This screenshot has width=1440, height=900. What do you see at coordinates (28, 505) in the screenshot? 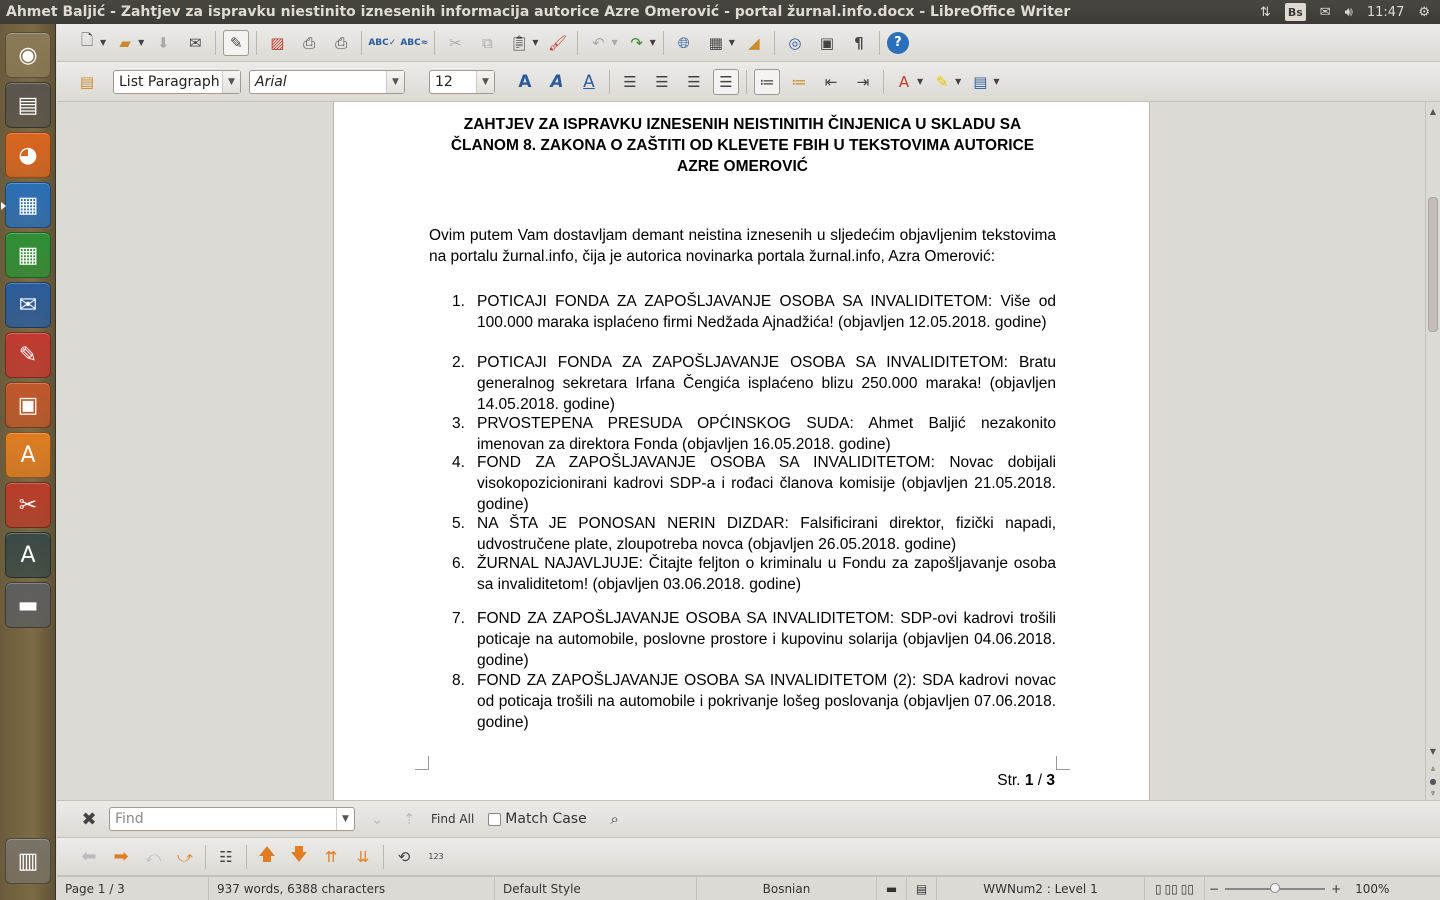
I see `launcher-system-settings: ✂` at bounding box center [28, 505].